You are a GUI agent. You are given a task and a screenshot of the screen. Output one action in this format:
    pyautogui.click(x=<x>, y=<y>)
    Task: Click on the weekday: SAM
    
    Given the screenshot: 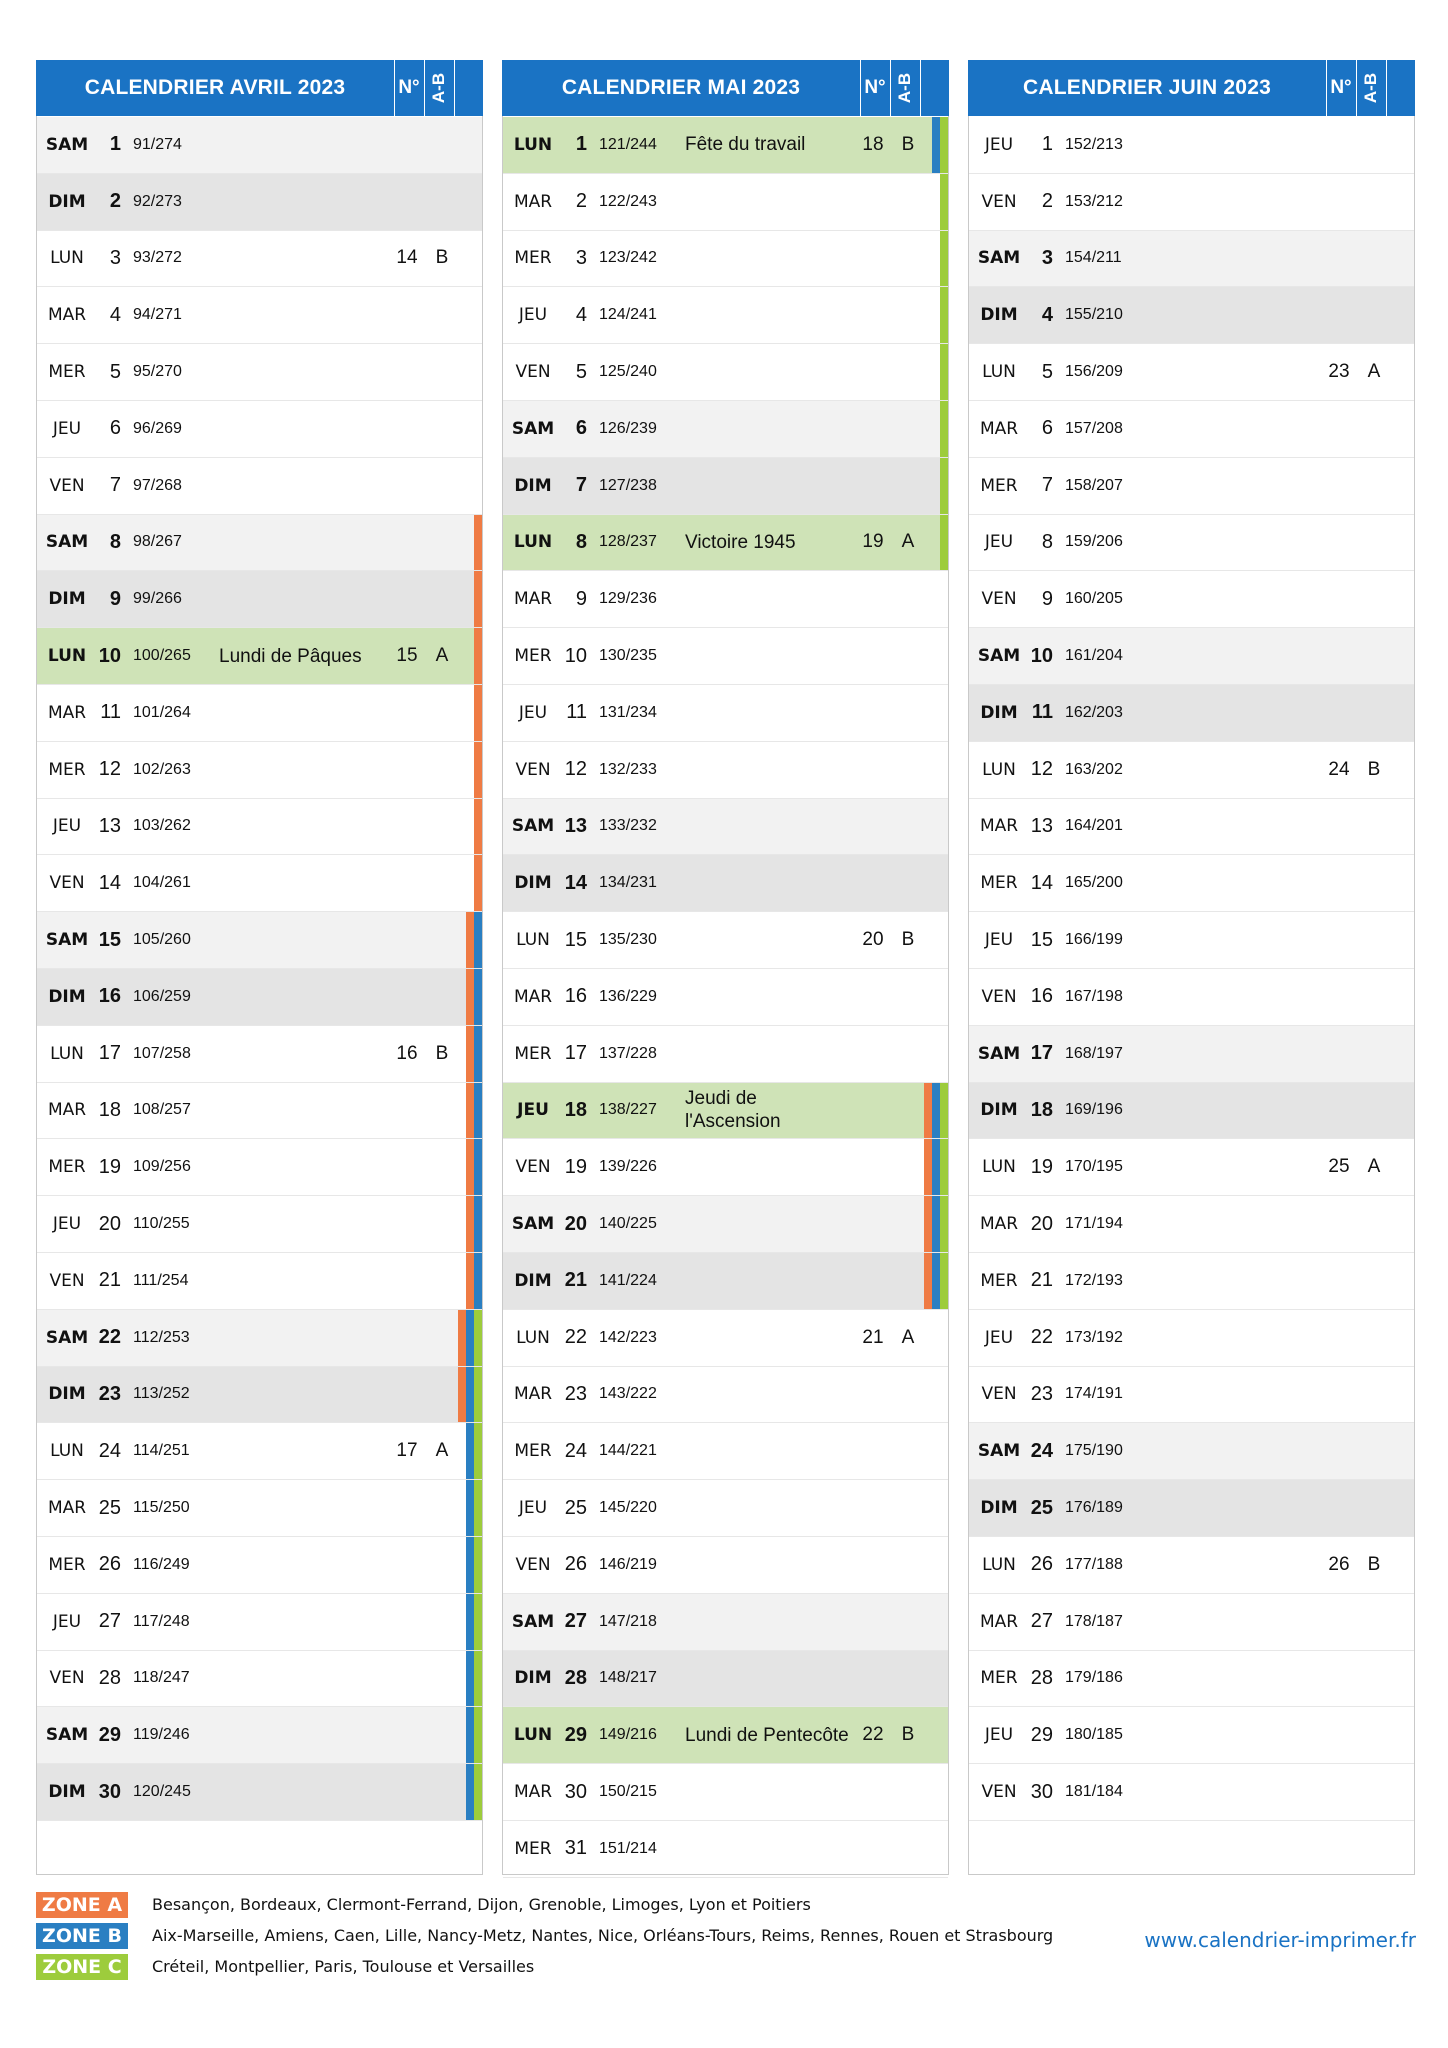 What is the action you would take?
    pyautogui.click(x=67, y=144)
    